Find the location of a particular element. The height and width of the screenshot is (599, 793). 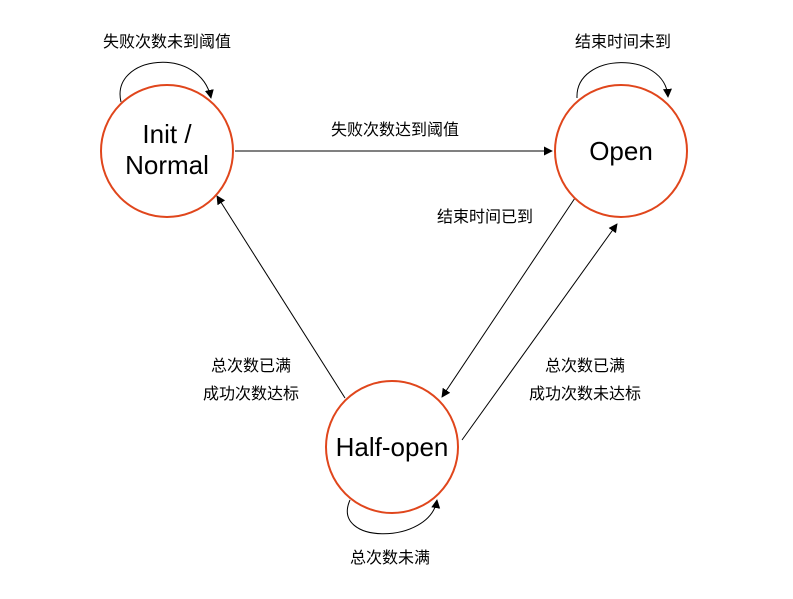

half-open-to-init-label-line2: 成功次数达标 is located at coordinates (251, 393).